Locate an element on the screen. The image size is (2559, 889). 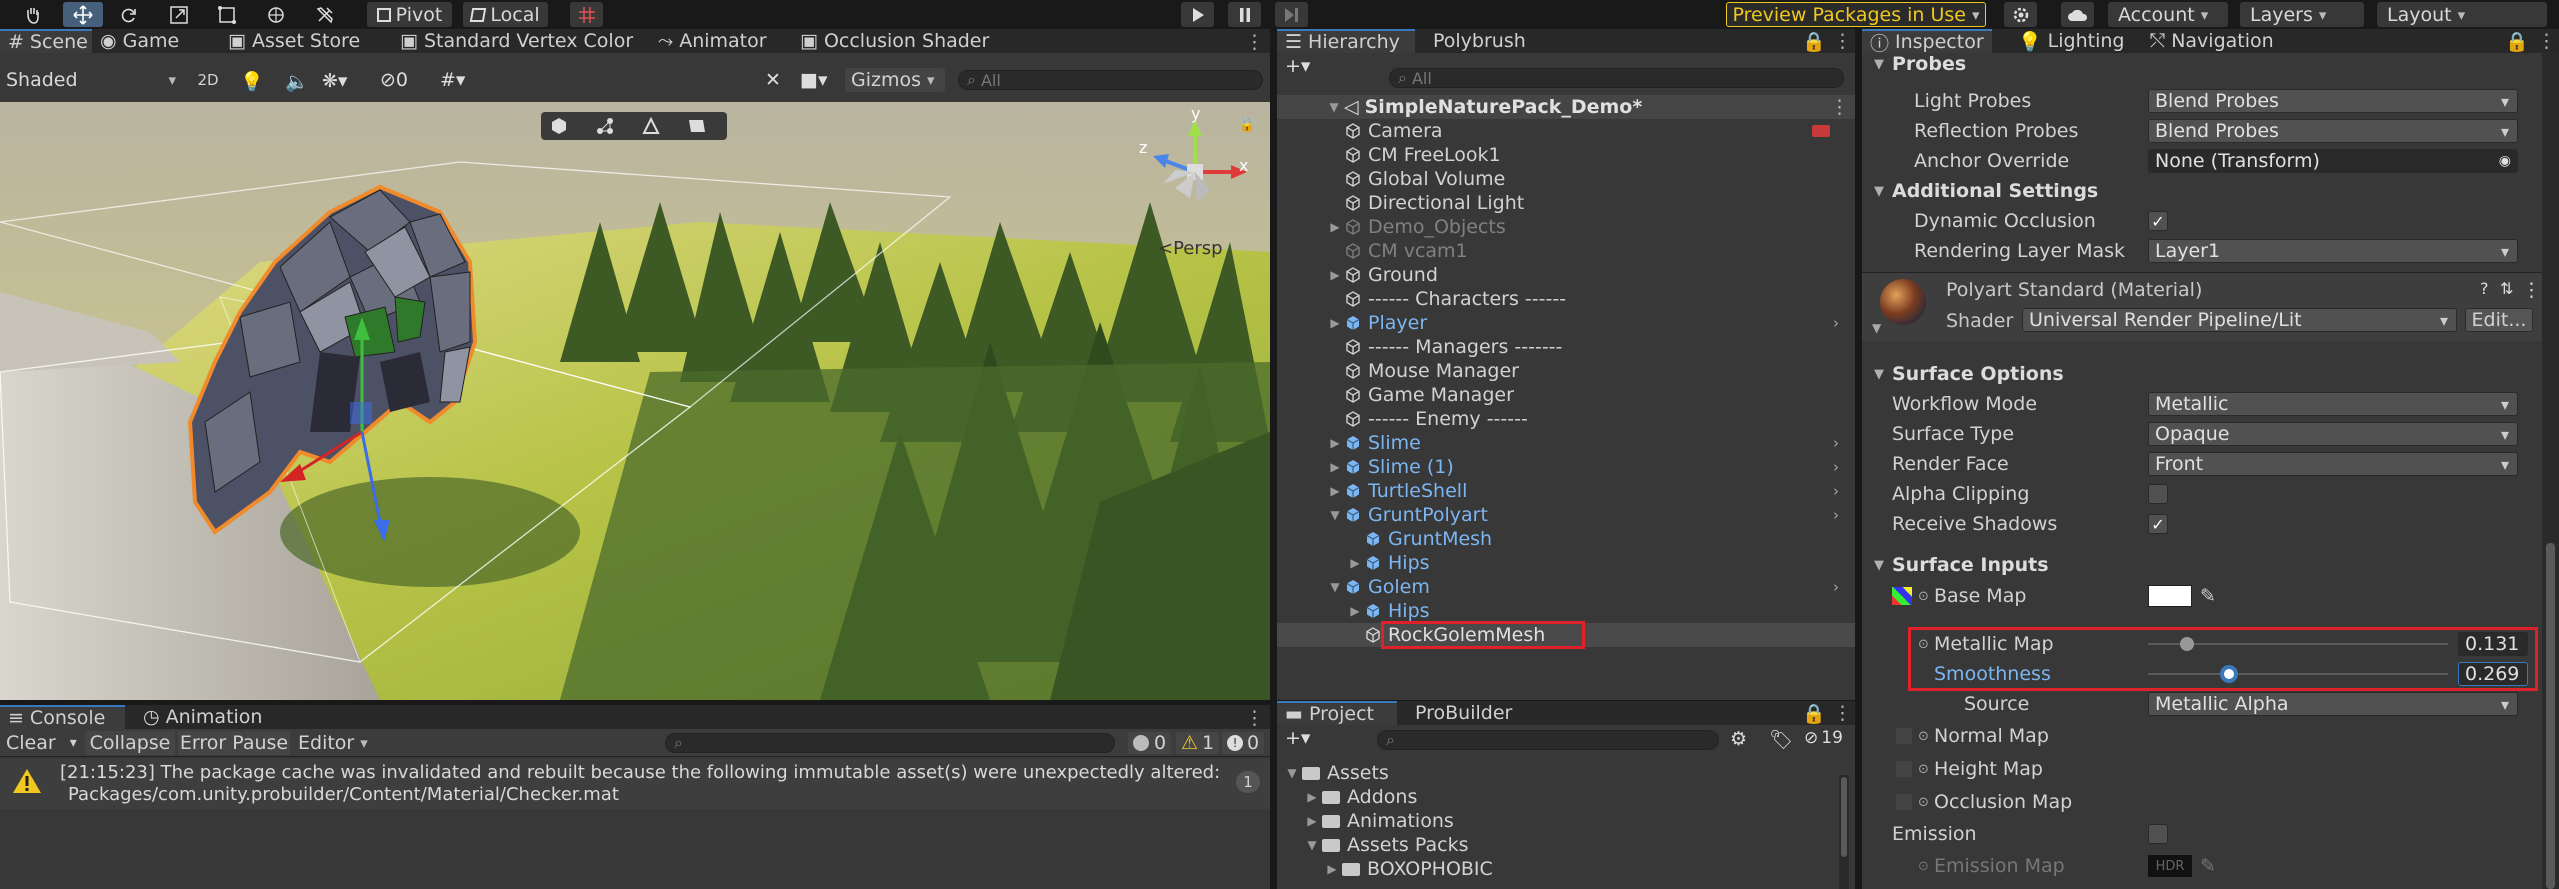
project-menu-icon: ⋮ is located at coordinates (1842, 713).